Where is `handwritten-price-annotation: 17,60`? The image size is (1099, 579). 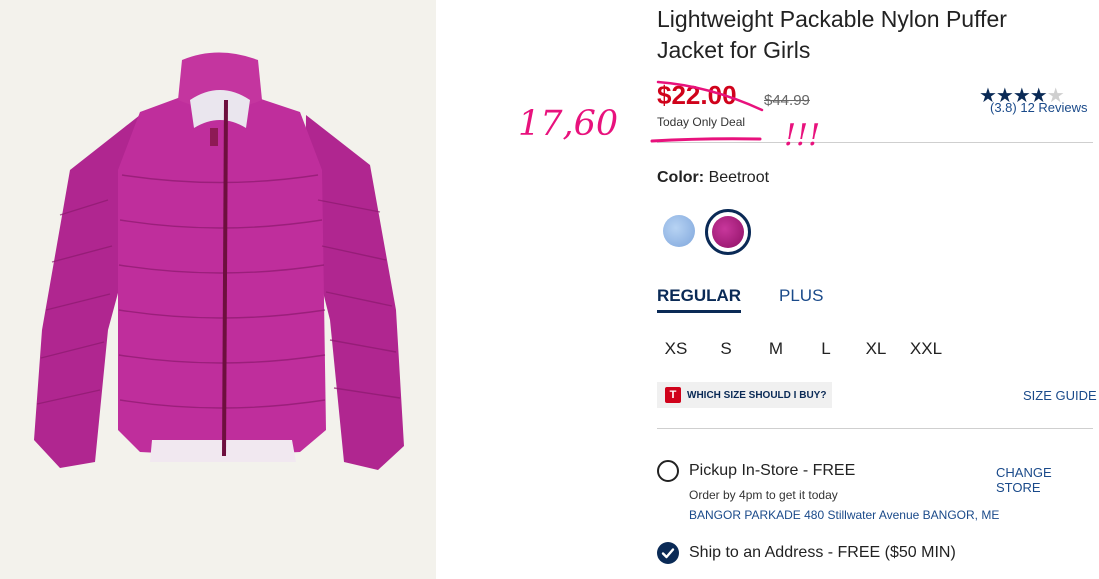 handwritten-price-annotation: 17,60 is located at coordinates (568, 124).